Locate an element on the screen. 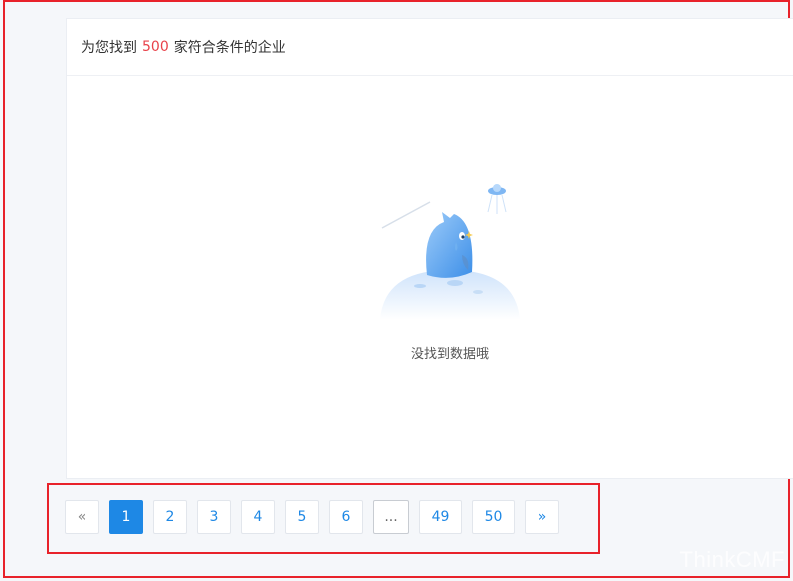 The height and width of the screenshot is (581, 793). watermark-logo: ThinkCMF is located at coordinates (732, 559).